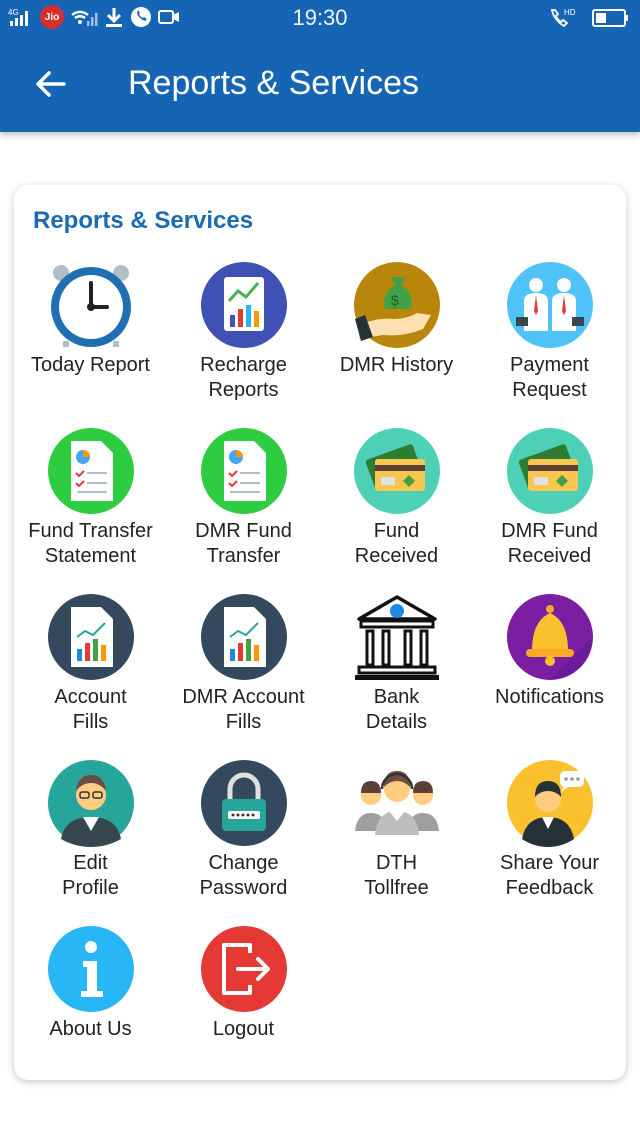  Describe the element at coordinates (550, 305) in the screenshot. I see `businessmen-icon` at that location.